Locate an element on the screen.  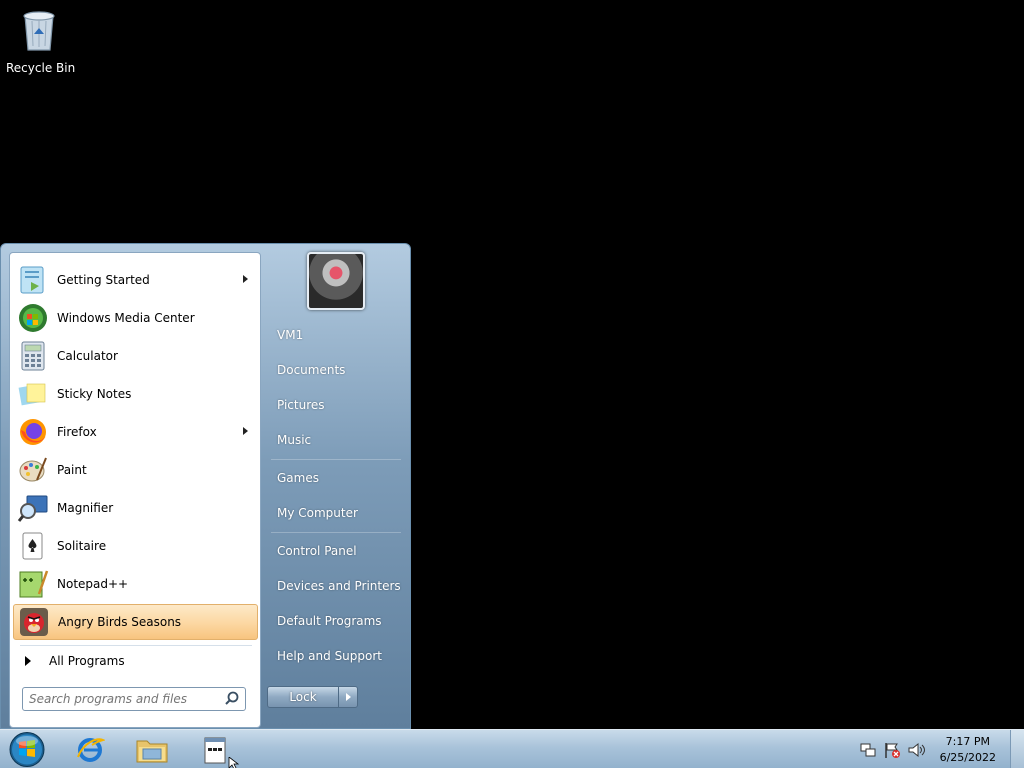
program-magnifier: Magnifier is located at coordinates (135, 508).